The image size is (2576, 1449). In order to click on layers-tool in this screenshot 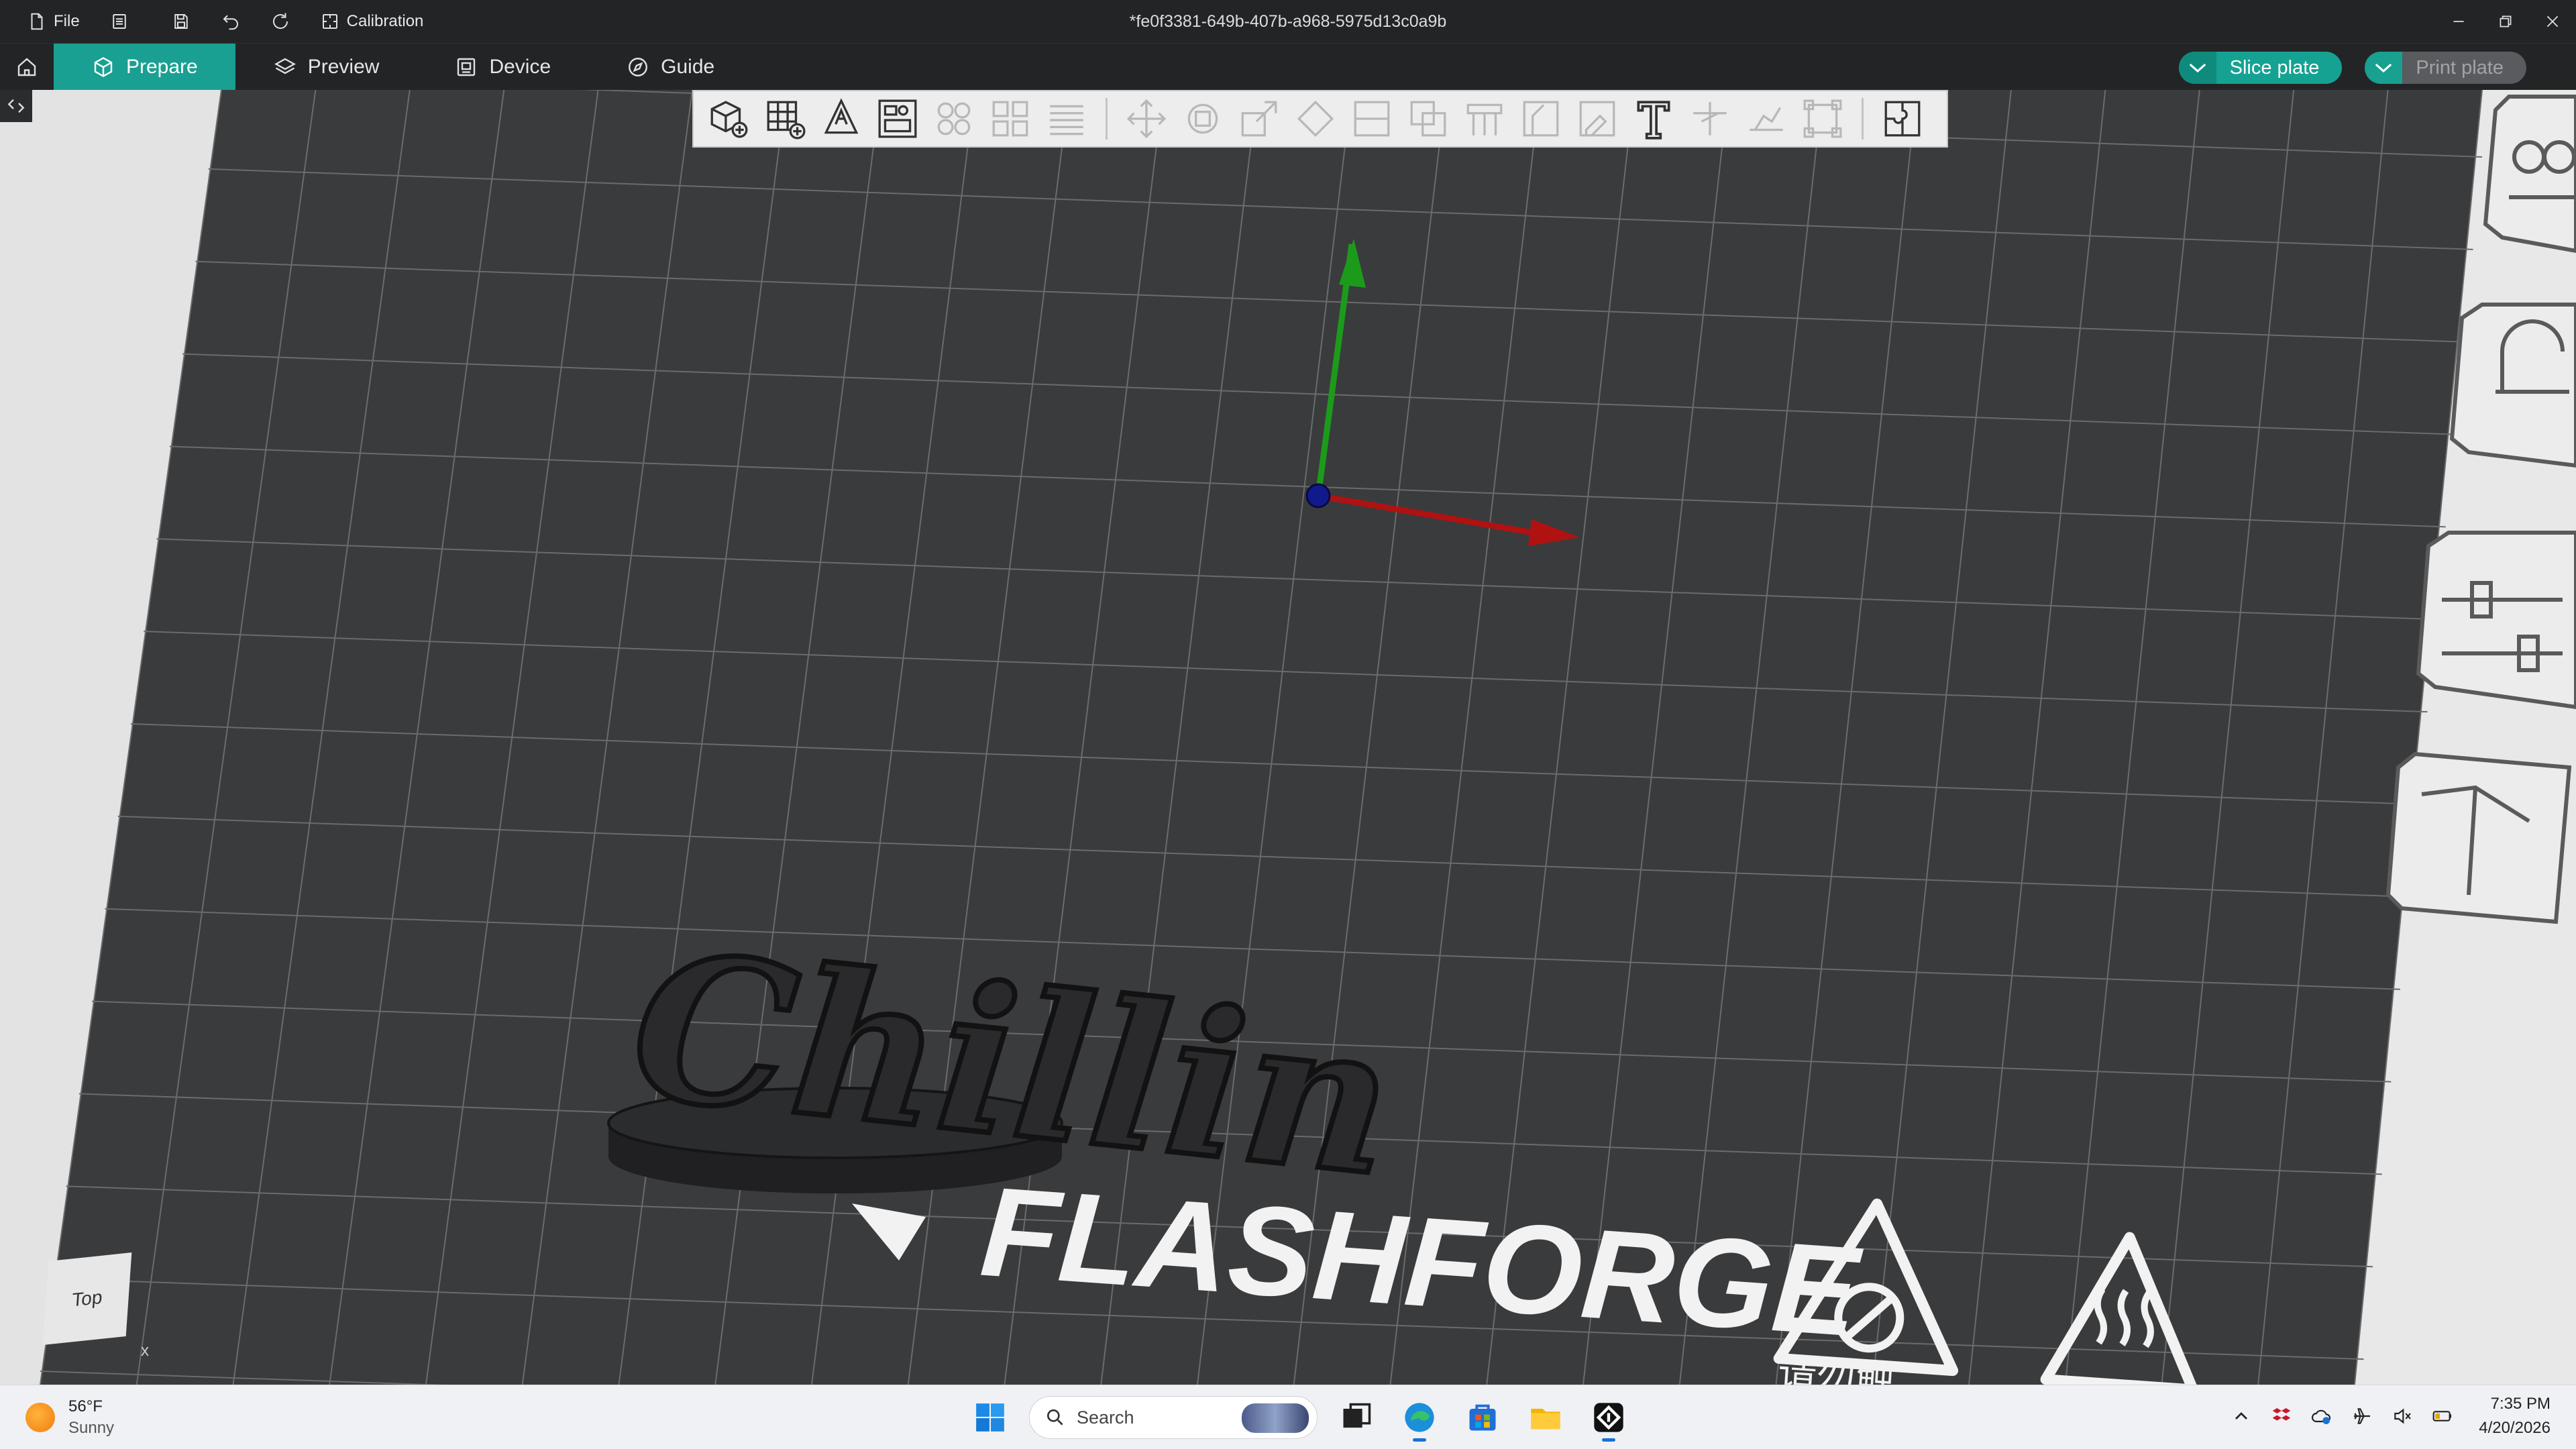, I will do `click(1066, 119)`.